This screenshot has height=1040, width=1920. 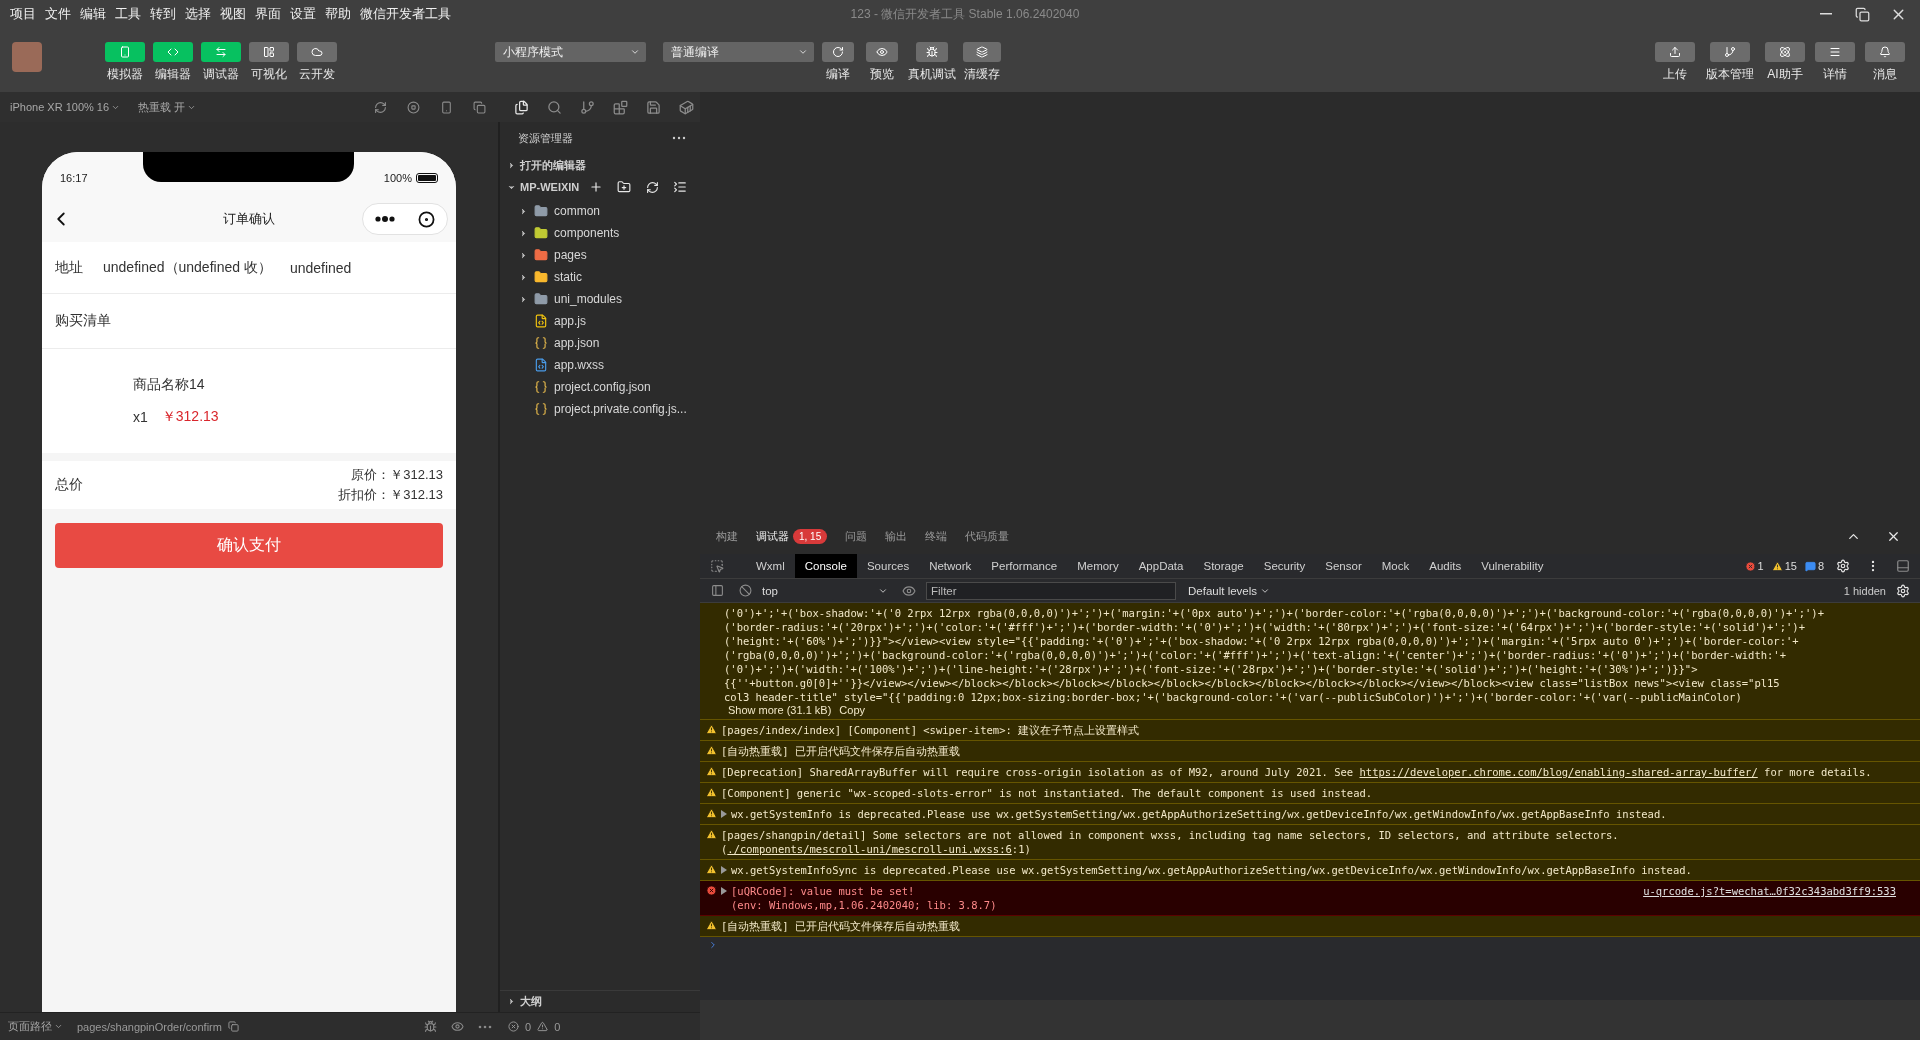 I want to click on compile-select: 普通编译, so click(x=738, y=52).